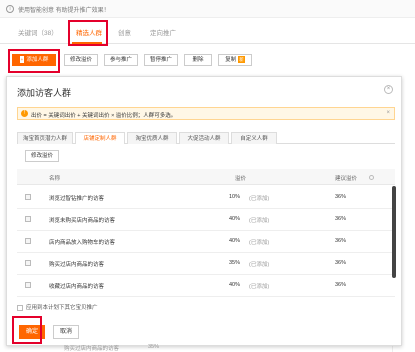 This screenshot has width=415, height=352. I want to click on col-name: 名称, so click(55, 179).